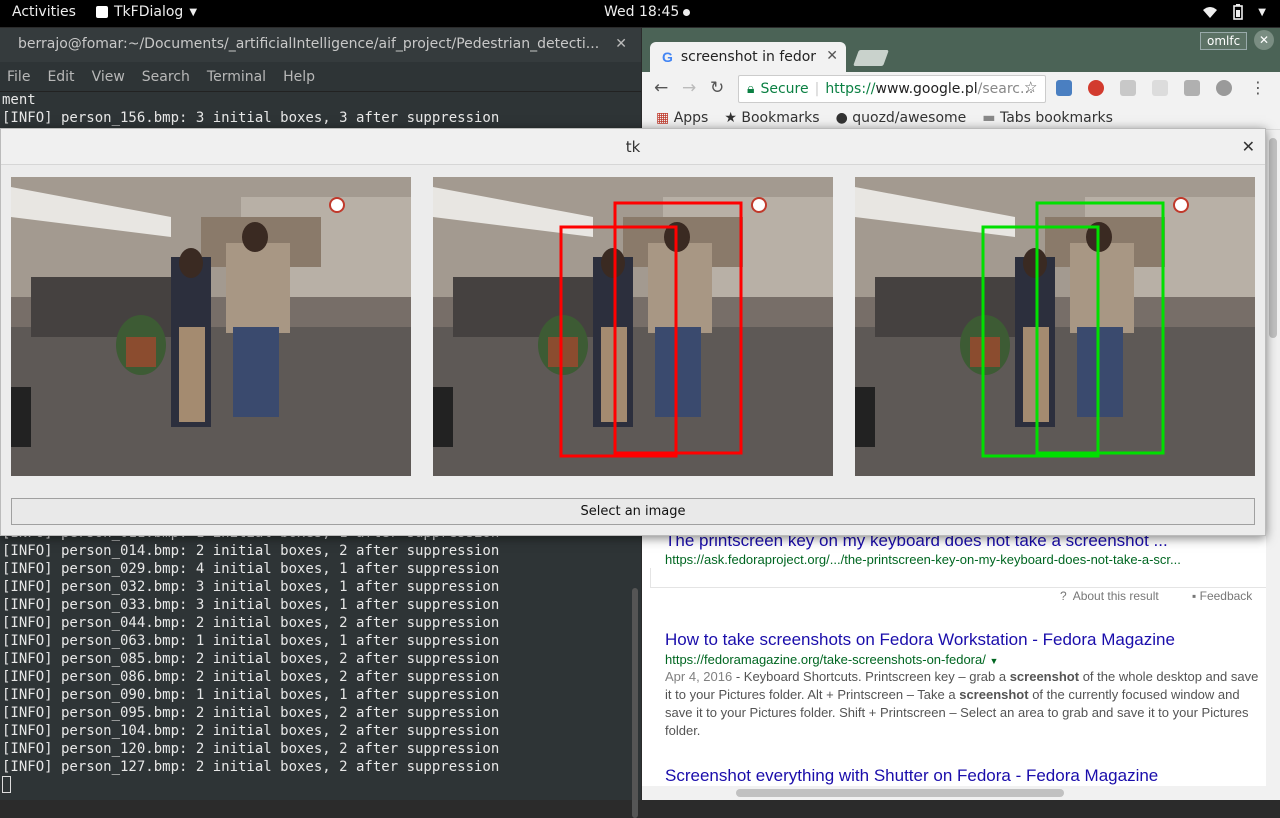 The width and height of the screenshot is (1280, 818). I want to click on horizontal-scrollbar, so click(961, 793).